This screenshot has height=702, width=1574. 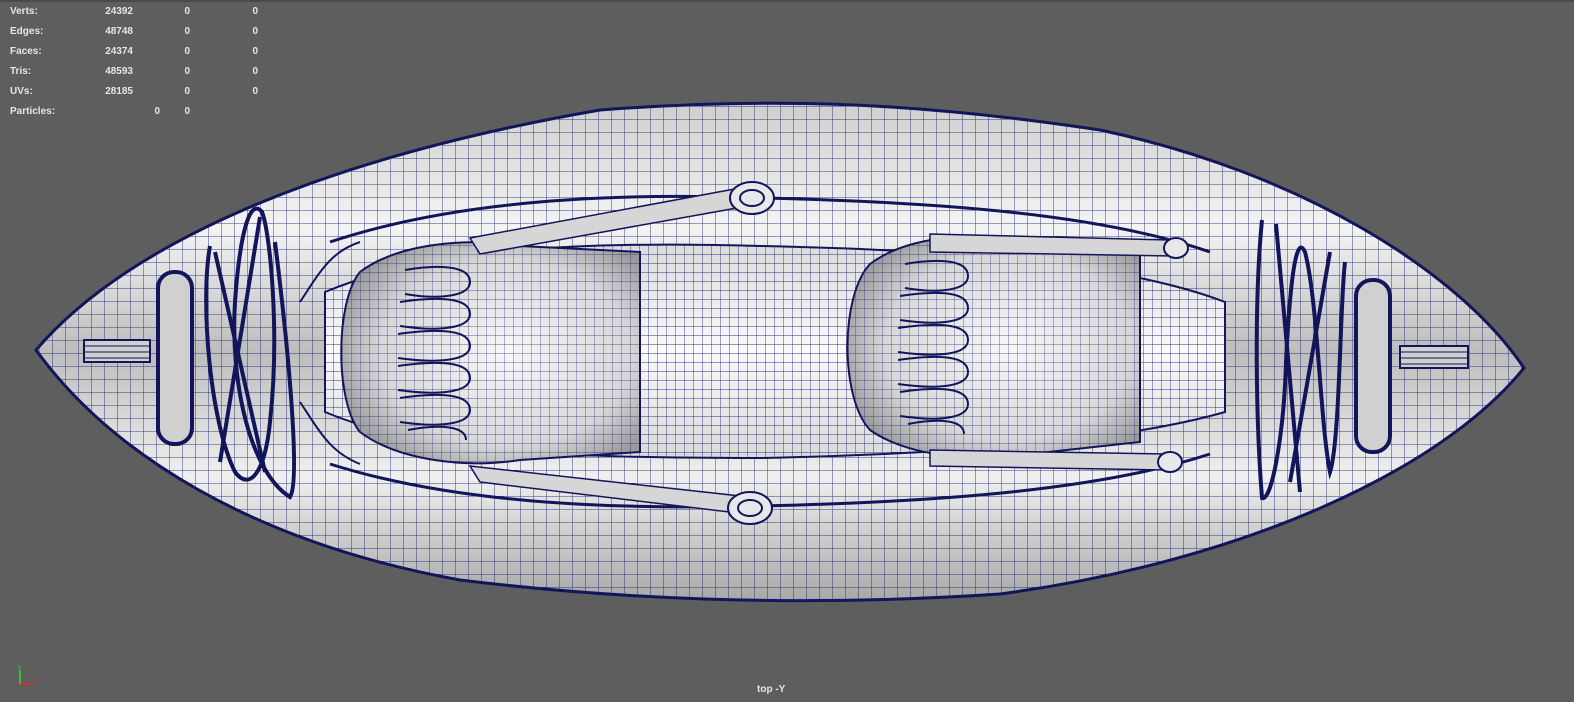 What do you see at coordinates (24, 11) in the screenshot?
I see `hud-label: Verts:` at bounding box center [24, 11].